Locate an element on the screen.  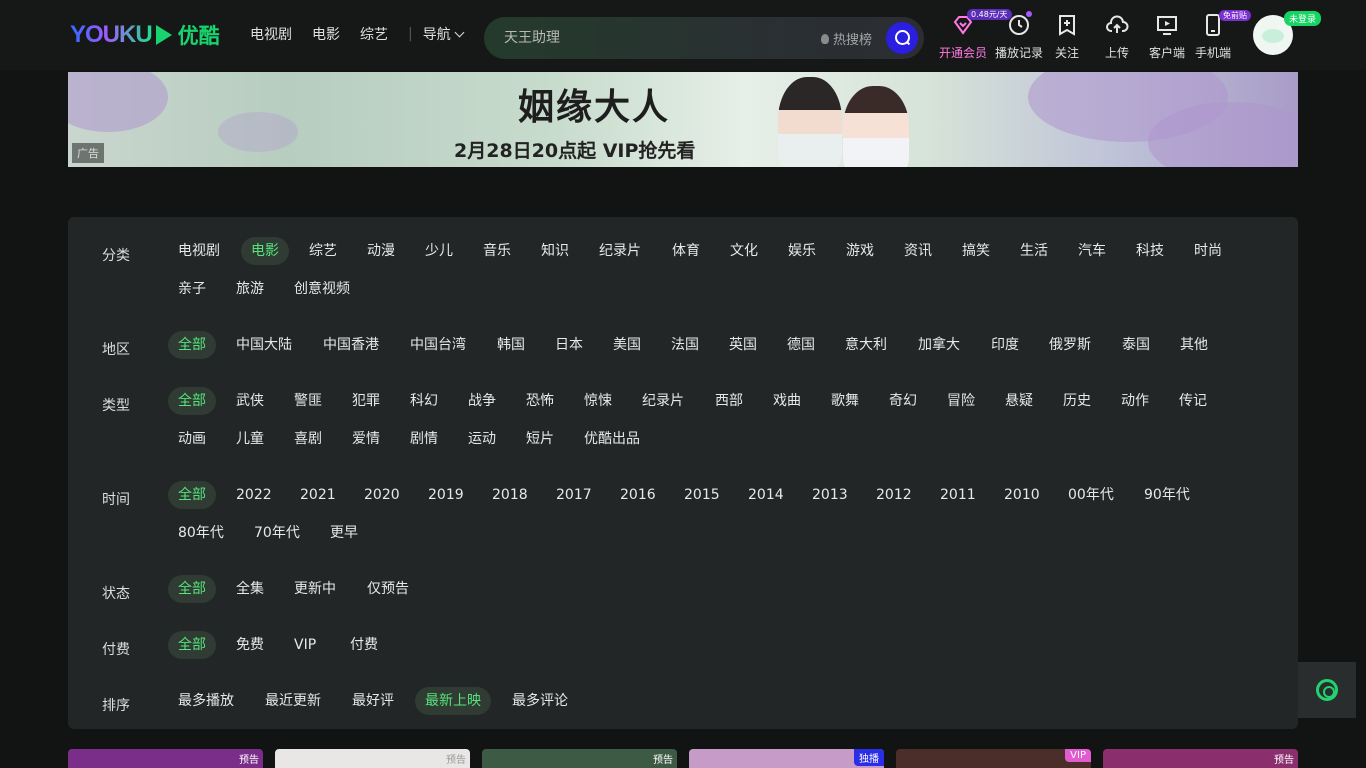
filter-option: 中国台湾 is located at coordinates (438, 345).